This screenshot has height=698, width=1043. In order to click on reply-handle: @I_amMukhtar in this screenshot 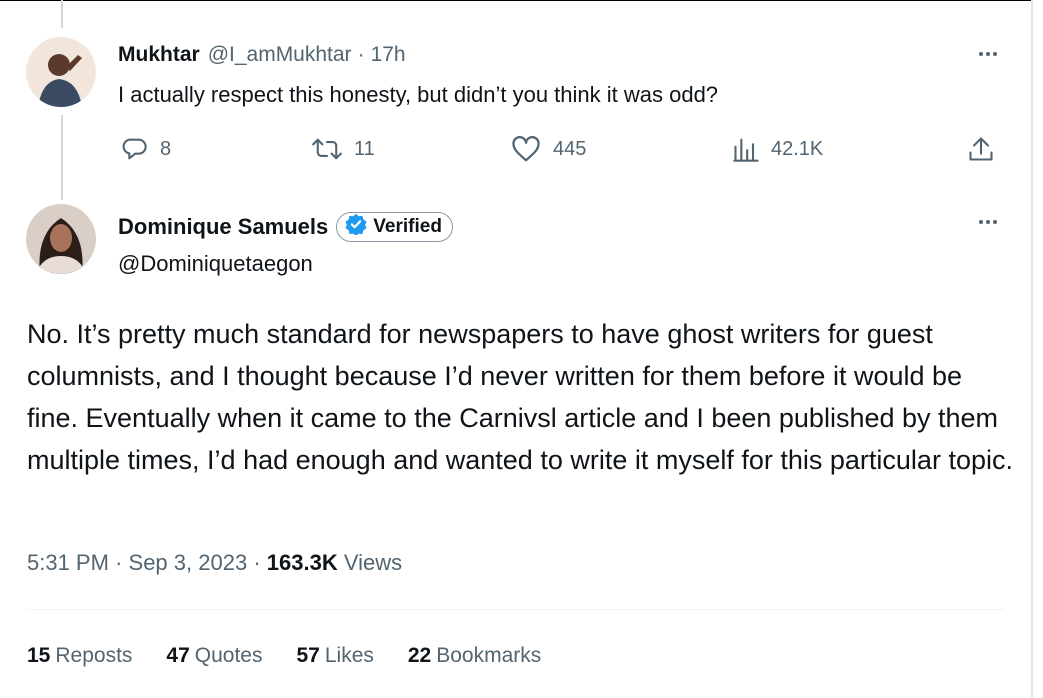, I will do `click(280, 55)`.